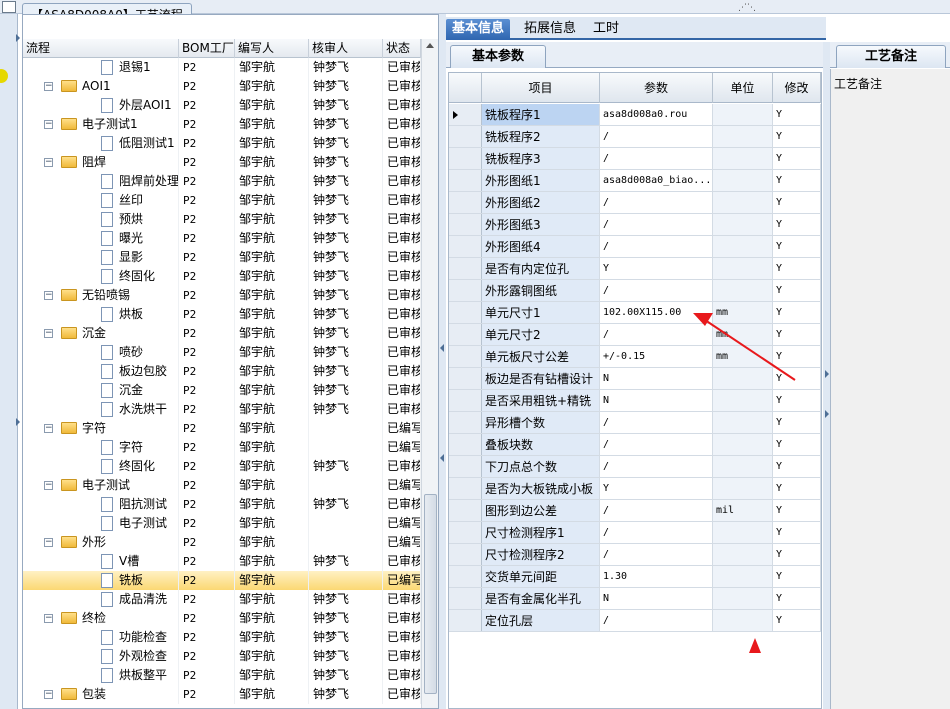  Describe the element at coordinates (656, 400) in the screenshot. I see `grid-cell-param: N` at that location.